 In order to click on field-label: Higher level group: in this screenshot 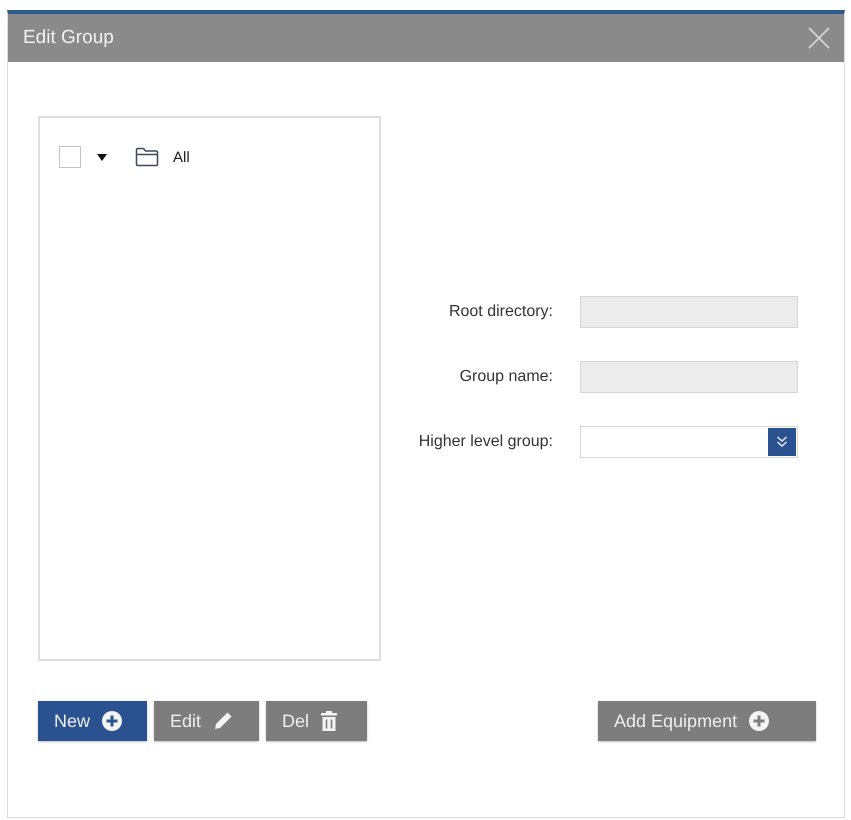, I will do `click(485, 442)`.